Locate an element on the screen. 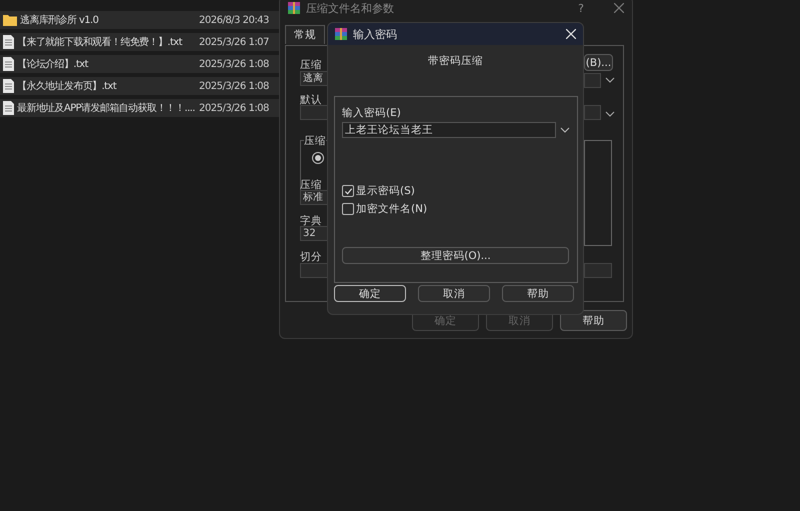 This screenshot has width=800, height=511. field-label: 切分 is located at coordinates (311, 257).